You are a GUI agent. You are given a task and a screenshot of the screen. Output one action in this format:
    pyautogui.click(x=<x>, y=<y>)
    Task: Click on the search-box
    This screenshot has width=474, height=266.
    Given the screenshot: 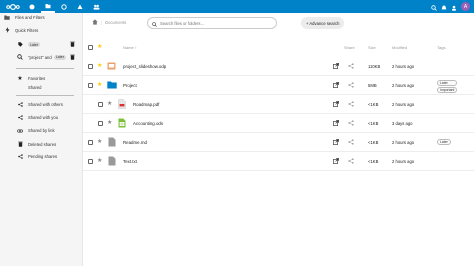 What is the action you would take?
    pyautogui.click(x=212, y=23)
    